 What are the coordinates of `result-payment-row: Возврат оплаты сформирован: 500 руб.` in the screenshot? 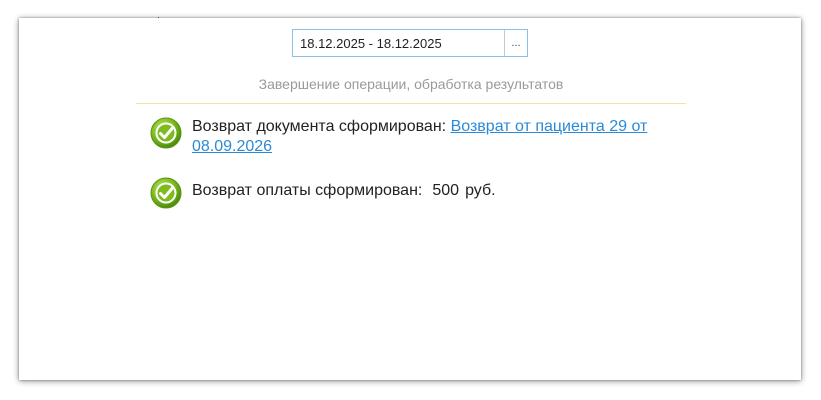 It's located at (410, 193).